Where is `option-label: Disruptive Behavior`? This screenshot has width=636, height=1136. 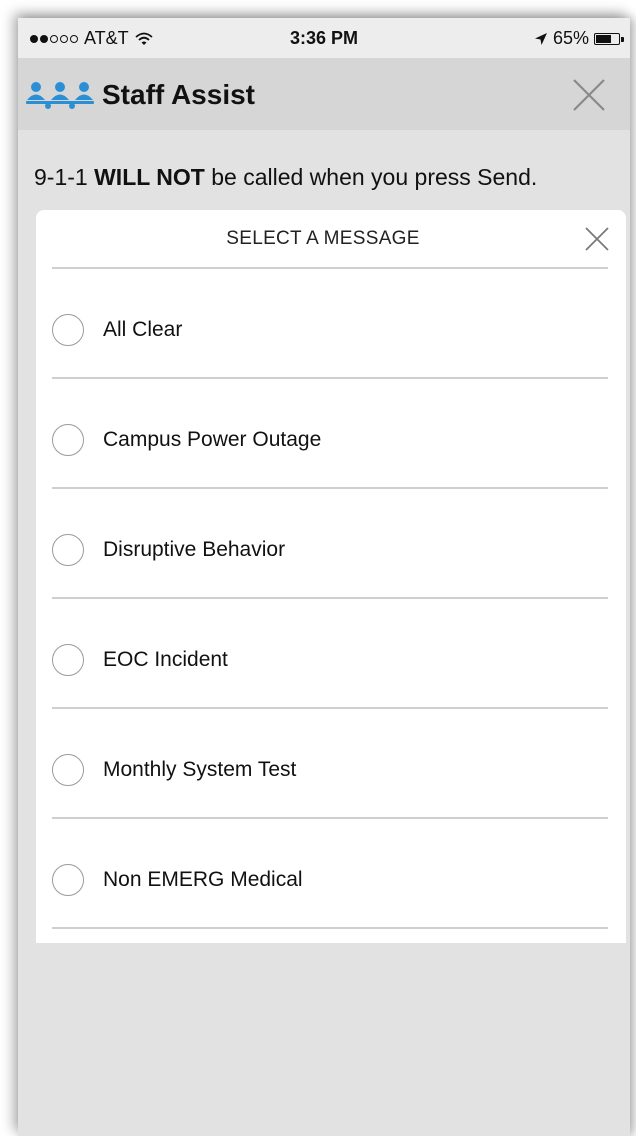 option-label: Disruptive Behavior is located at coordinates (194, 549).